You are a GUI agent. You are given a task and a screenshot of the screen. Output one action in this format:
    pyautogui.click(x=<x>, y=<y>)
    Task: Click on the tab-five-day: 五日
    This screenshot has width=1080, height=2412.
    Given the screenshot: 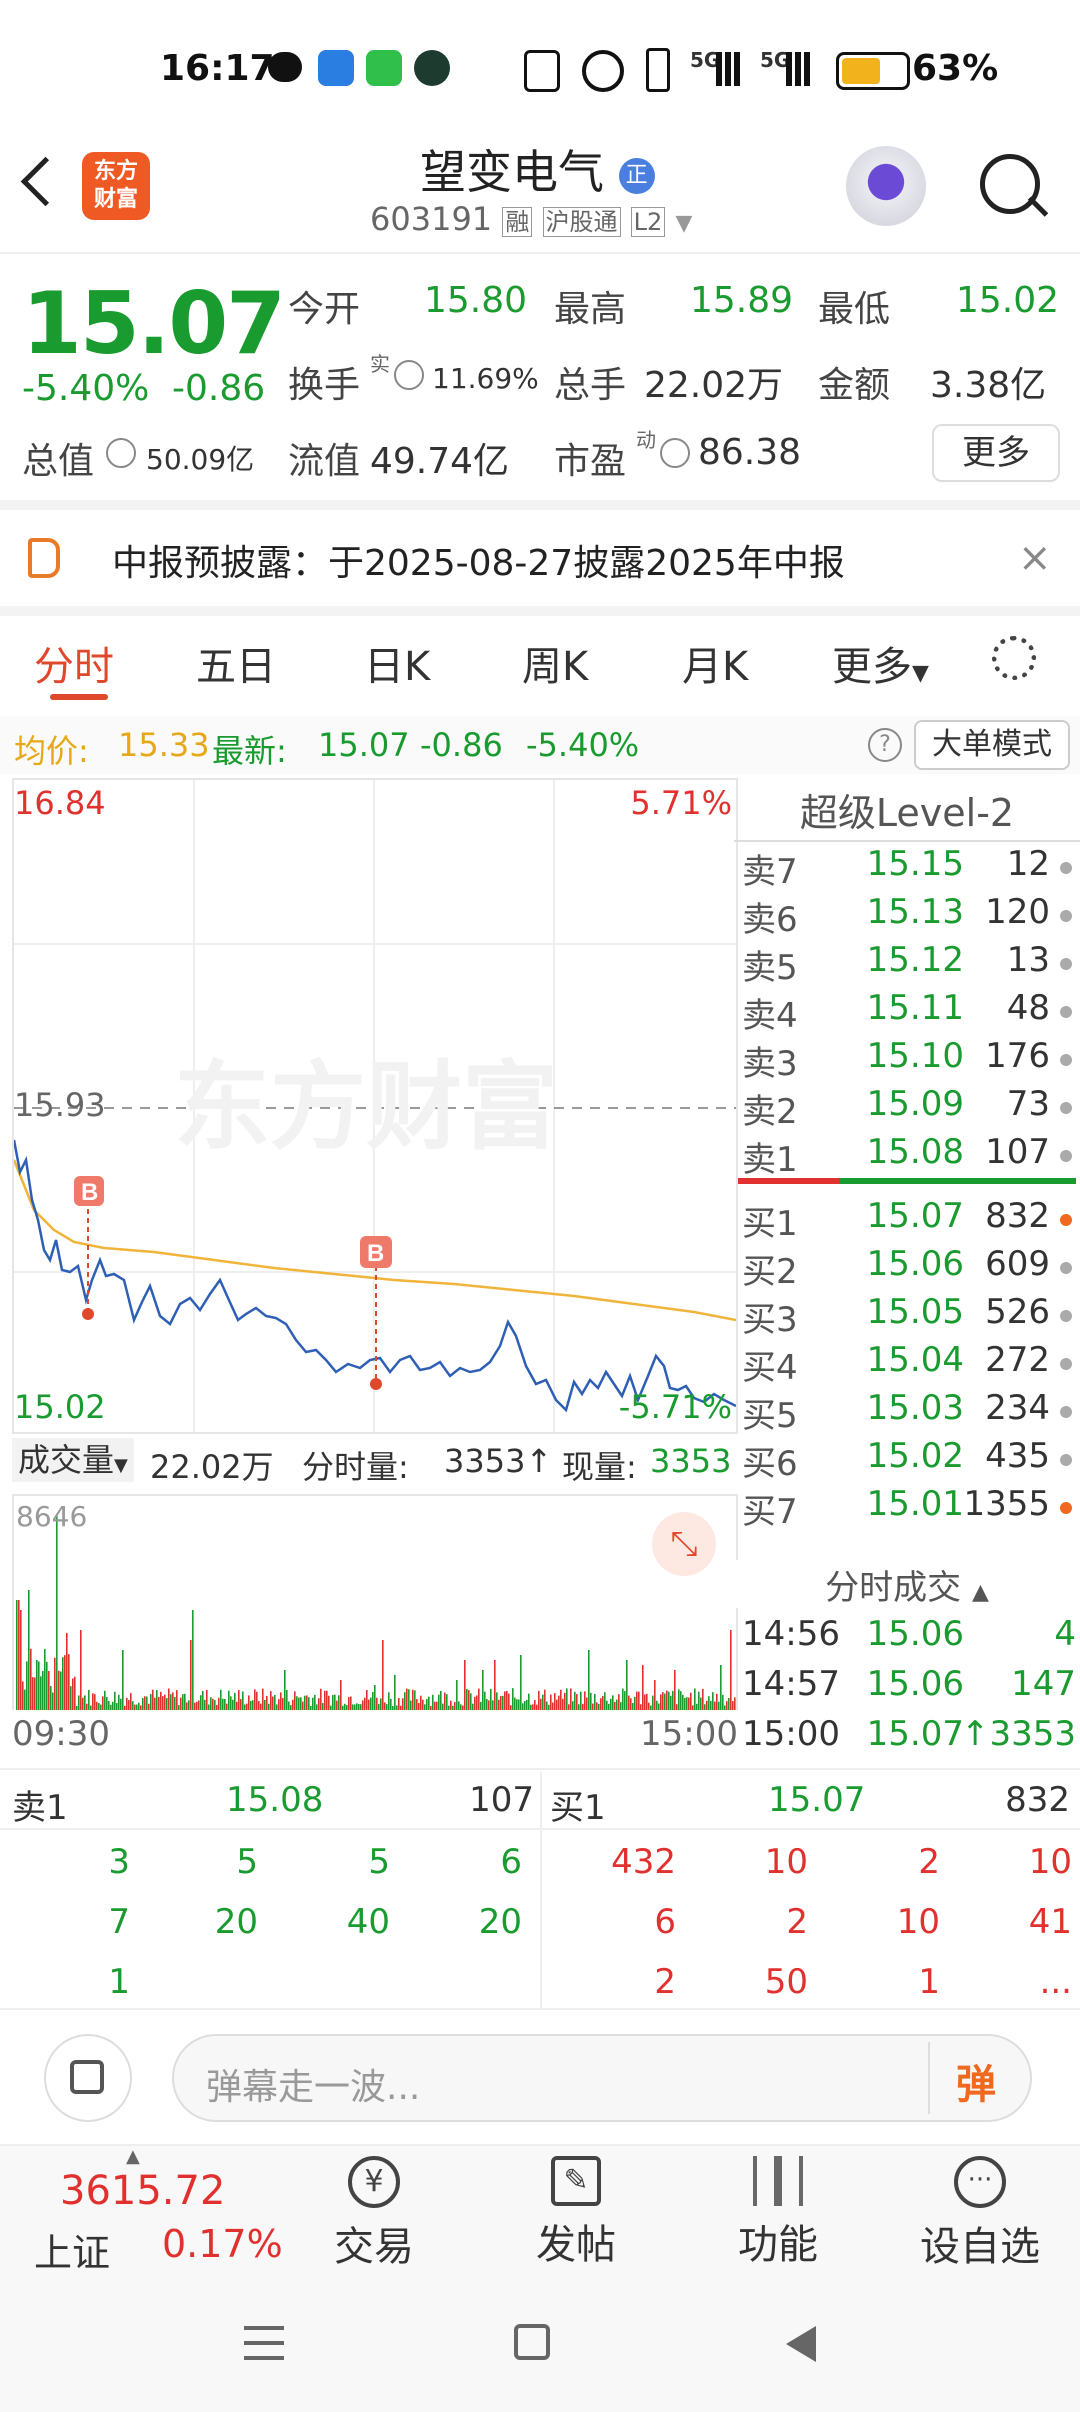 What is the action you would take?
    pyautogui.click(x=236, y=663)
    